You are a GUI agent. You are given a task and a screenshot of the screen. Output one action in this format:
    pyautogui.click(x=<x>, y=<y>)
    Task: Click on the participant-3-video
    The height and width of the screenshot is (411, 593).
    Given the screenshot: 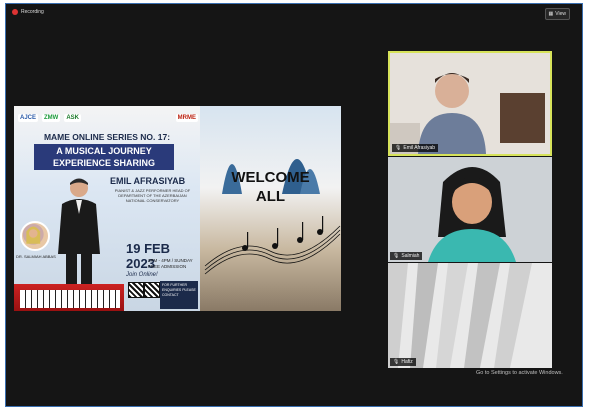 What is the action you would take?
    pyautogui.click(x=470, y=315)
    